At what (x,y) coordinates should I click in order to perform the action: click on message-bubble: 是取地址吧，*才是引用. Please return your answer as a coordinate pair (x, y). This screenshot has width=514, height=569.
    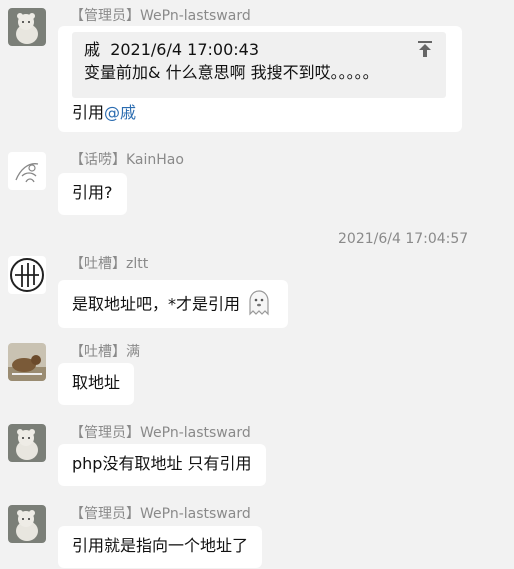
    Looking at the image, I should click on (173, 304).